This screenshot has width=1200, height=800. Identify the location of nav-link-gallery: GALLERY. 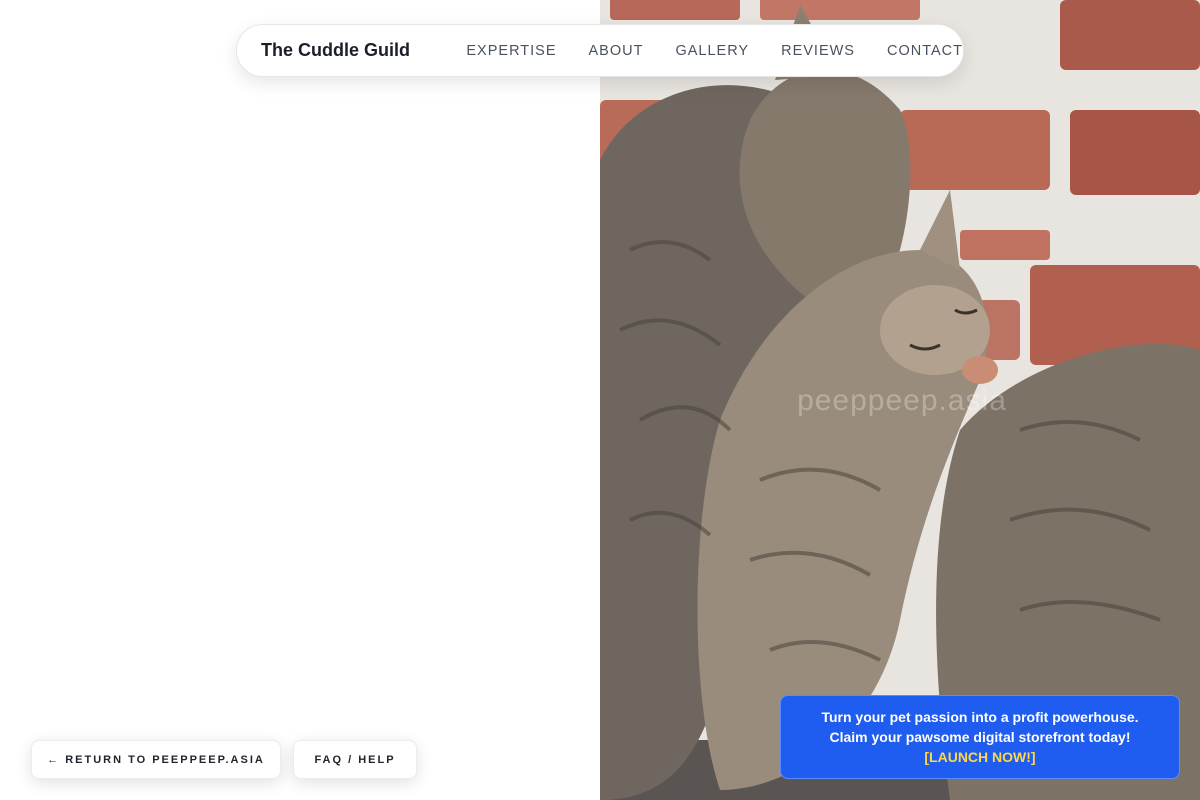
(712, 51).